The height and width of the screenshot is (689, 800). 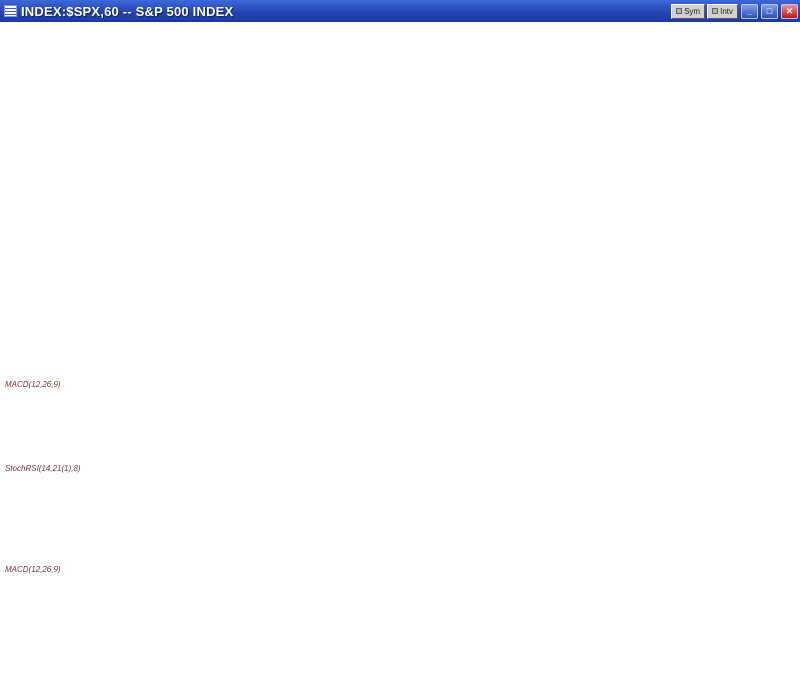 I want to click on sym-button: Sym, so click(x=688, y=11).